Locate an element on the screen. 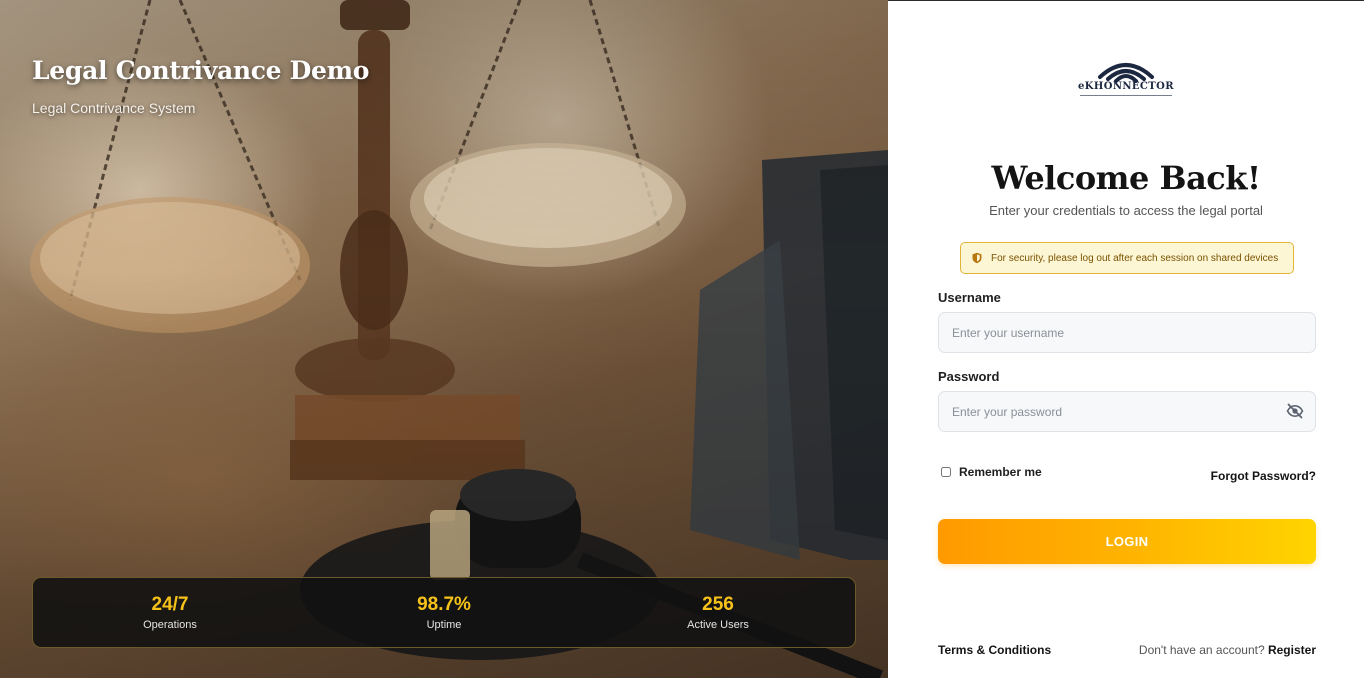  hero-subtitle: Legal Contrivance System is located at coordinates (114, 108).